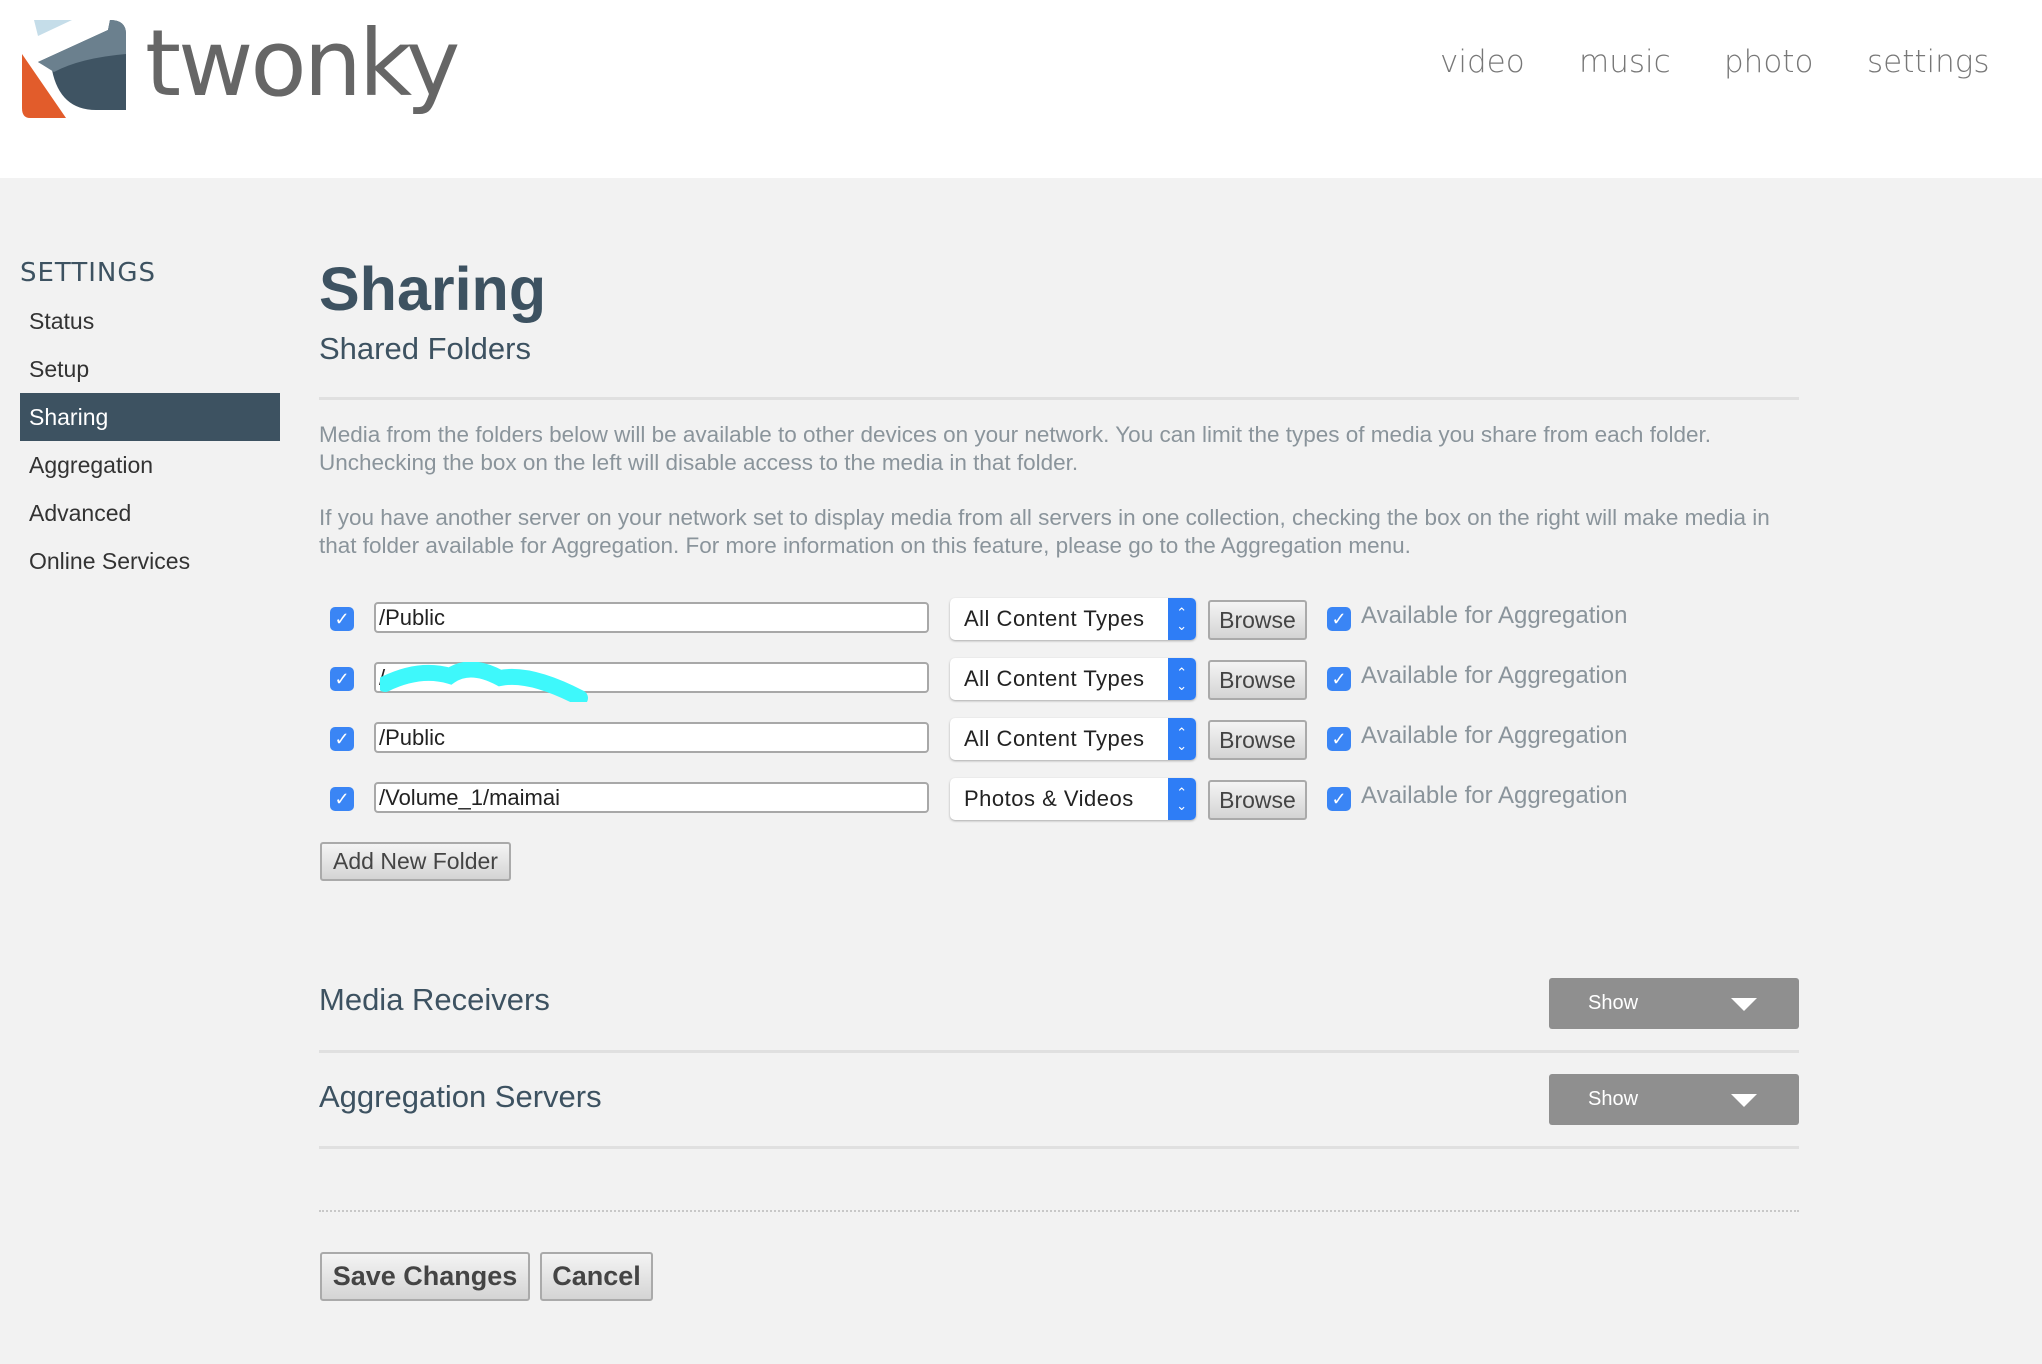 The width and height of the screenshot is (2042, 1364). Describe the element at coordinates (1768, 62) in the screenshot. I see `nav-photo: photo` at that location.